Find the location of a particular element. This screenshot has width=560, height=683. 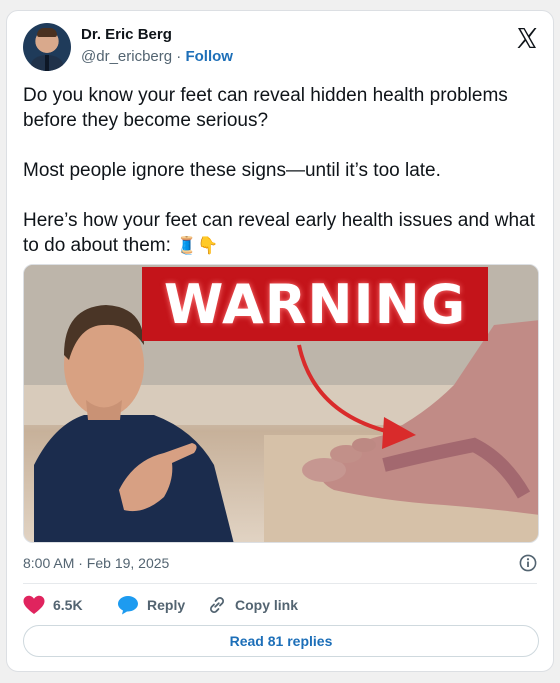

reply-button: Reply is located at coordinates (151, 605).